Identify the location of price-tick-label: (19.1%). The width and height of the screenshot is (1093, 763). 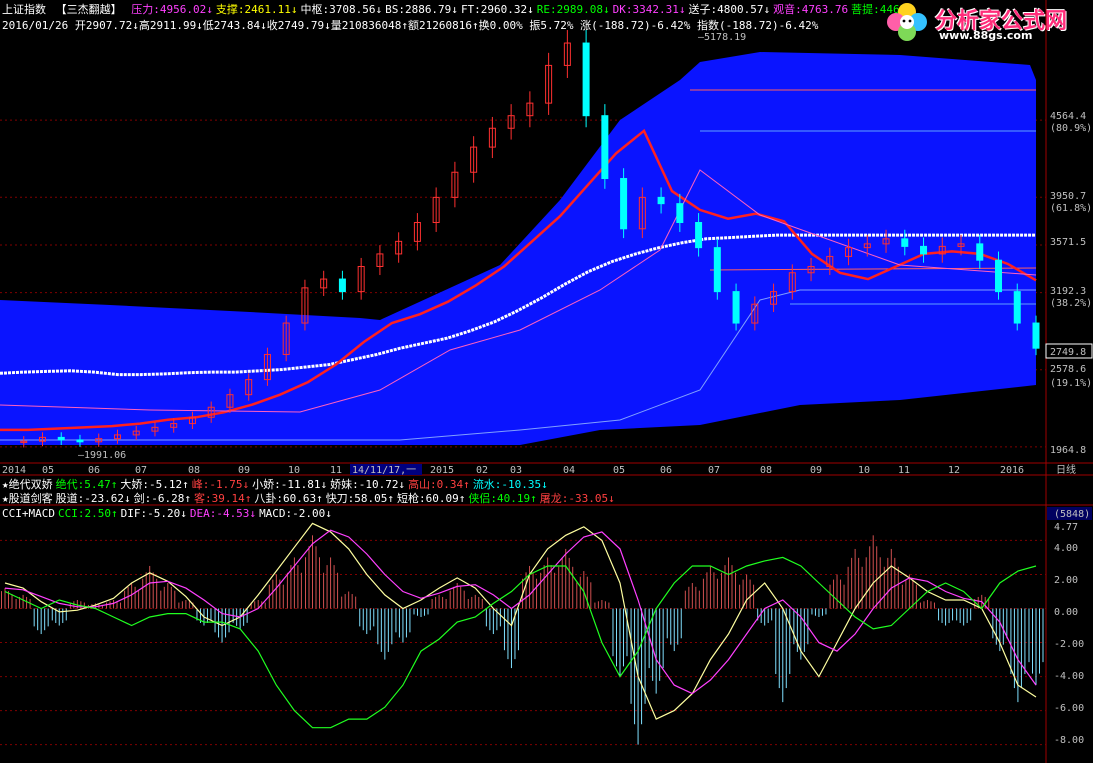
(1071, 383).